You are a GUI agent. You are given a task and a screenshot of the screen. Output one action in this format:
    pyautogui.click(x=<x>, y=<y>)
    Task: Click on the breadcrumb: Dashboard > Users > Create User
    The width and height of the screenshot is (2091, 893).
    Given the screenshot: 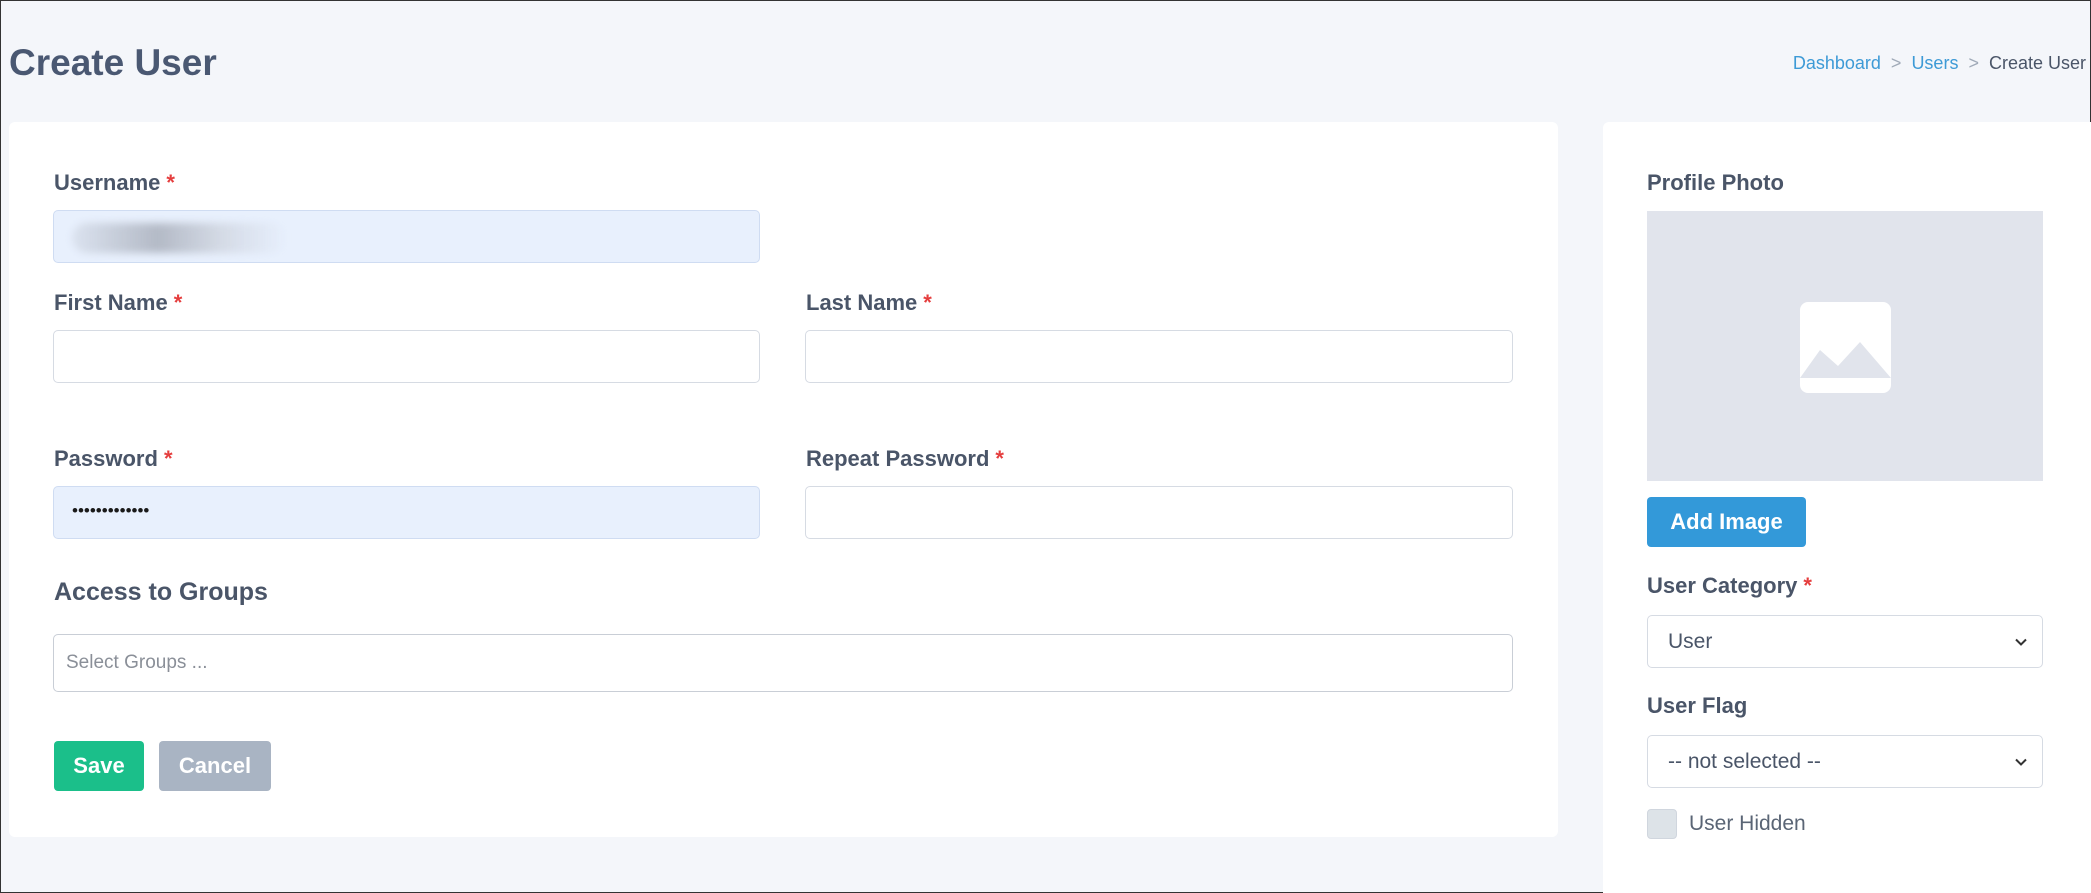 What is the action you would take?
    pyautogui.click(x=1939, y=63)
    